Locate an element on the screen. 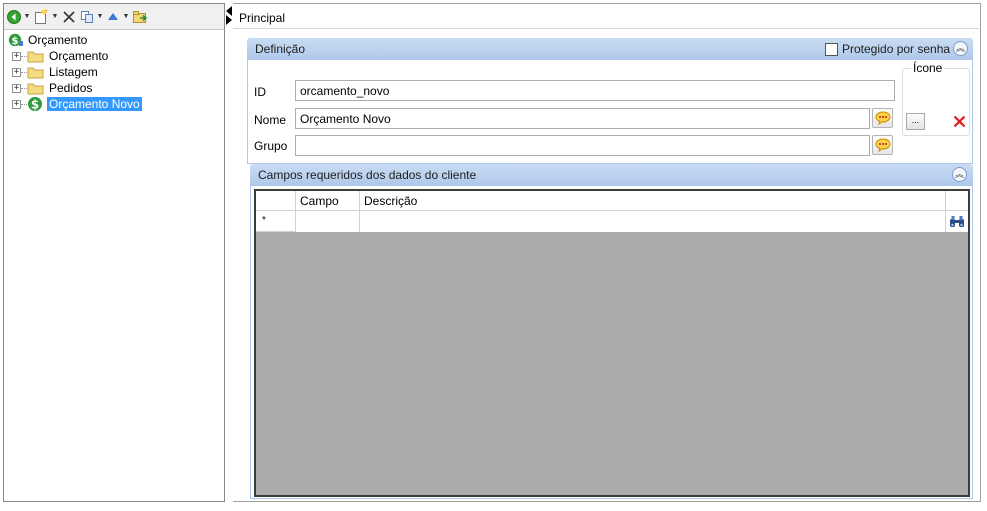  move-up-button is located at coordinates (113, 17).